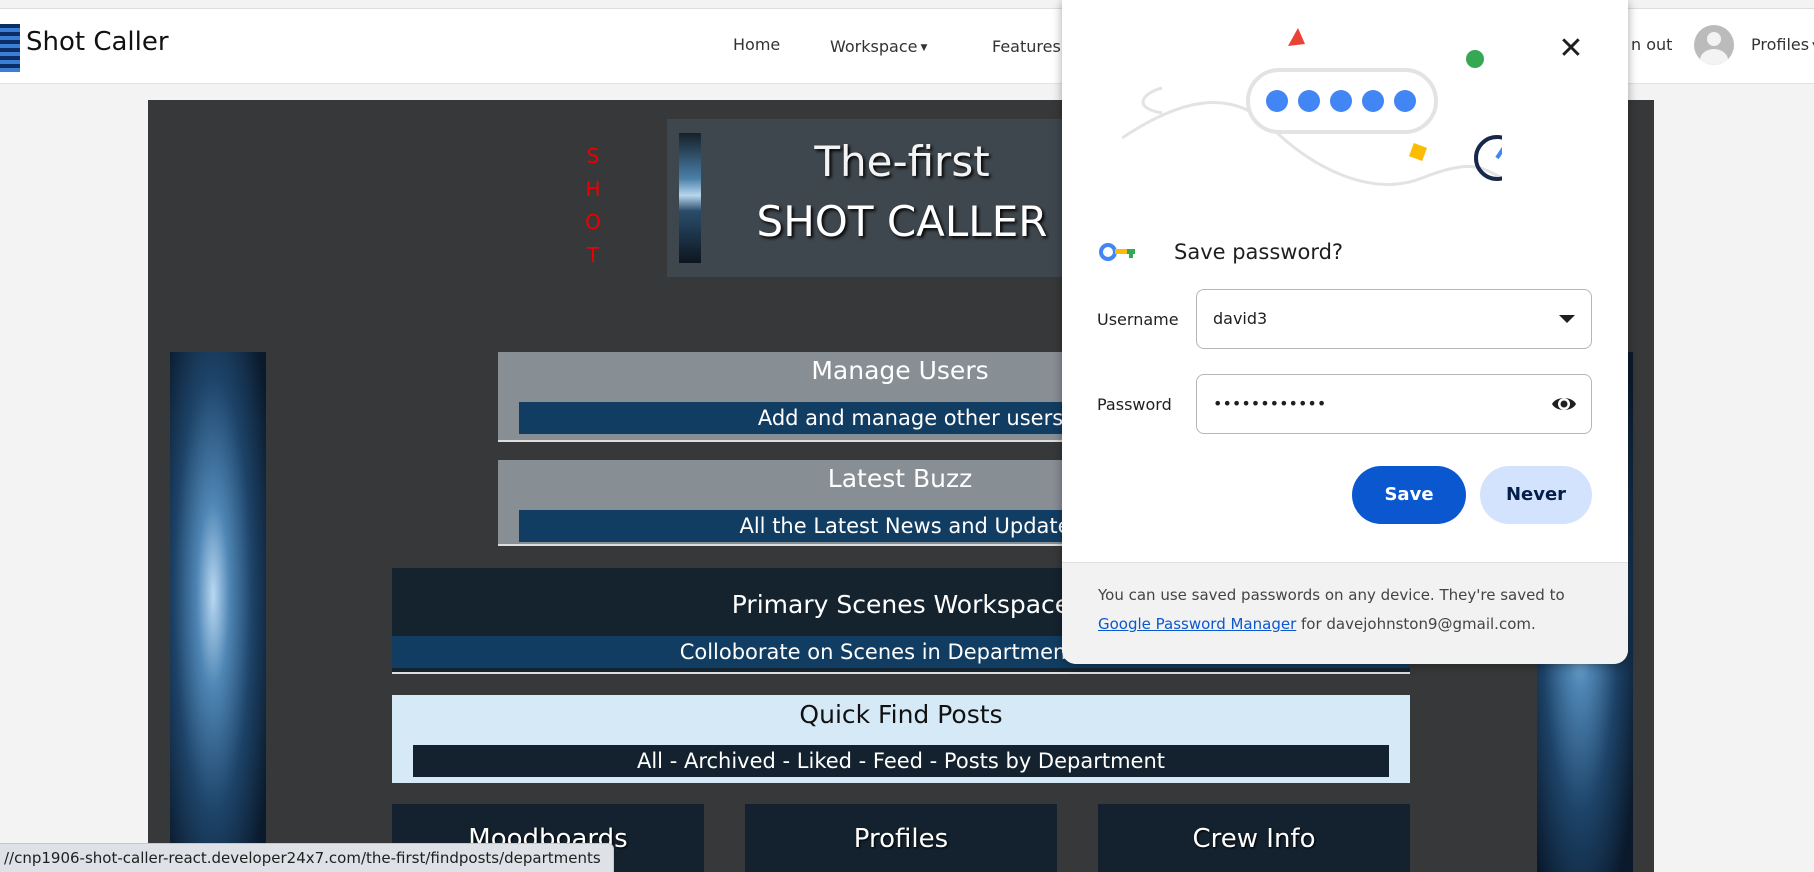  Describe the element at coordinates (1714, 45) in the screenshot. I see `avatar` at that location.